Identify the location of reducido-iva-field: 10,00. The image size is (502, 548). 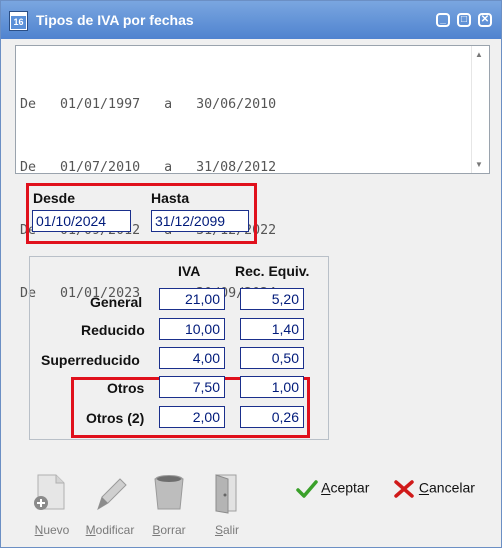
(192, 329).